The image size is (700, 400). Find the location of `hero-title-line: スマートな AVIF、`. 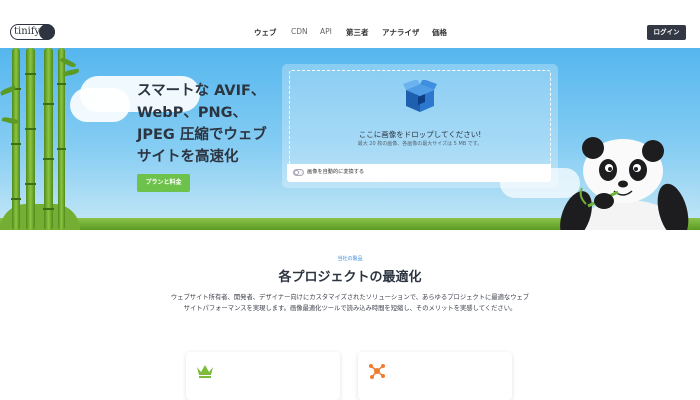

hero-title-line: スマートな AVIF、 is located at coordinates (201, 91).